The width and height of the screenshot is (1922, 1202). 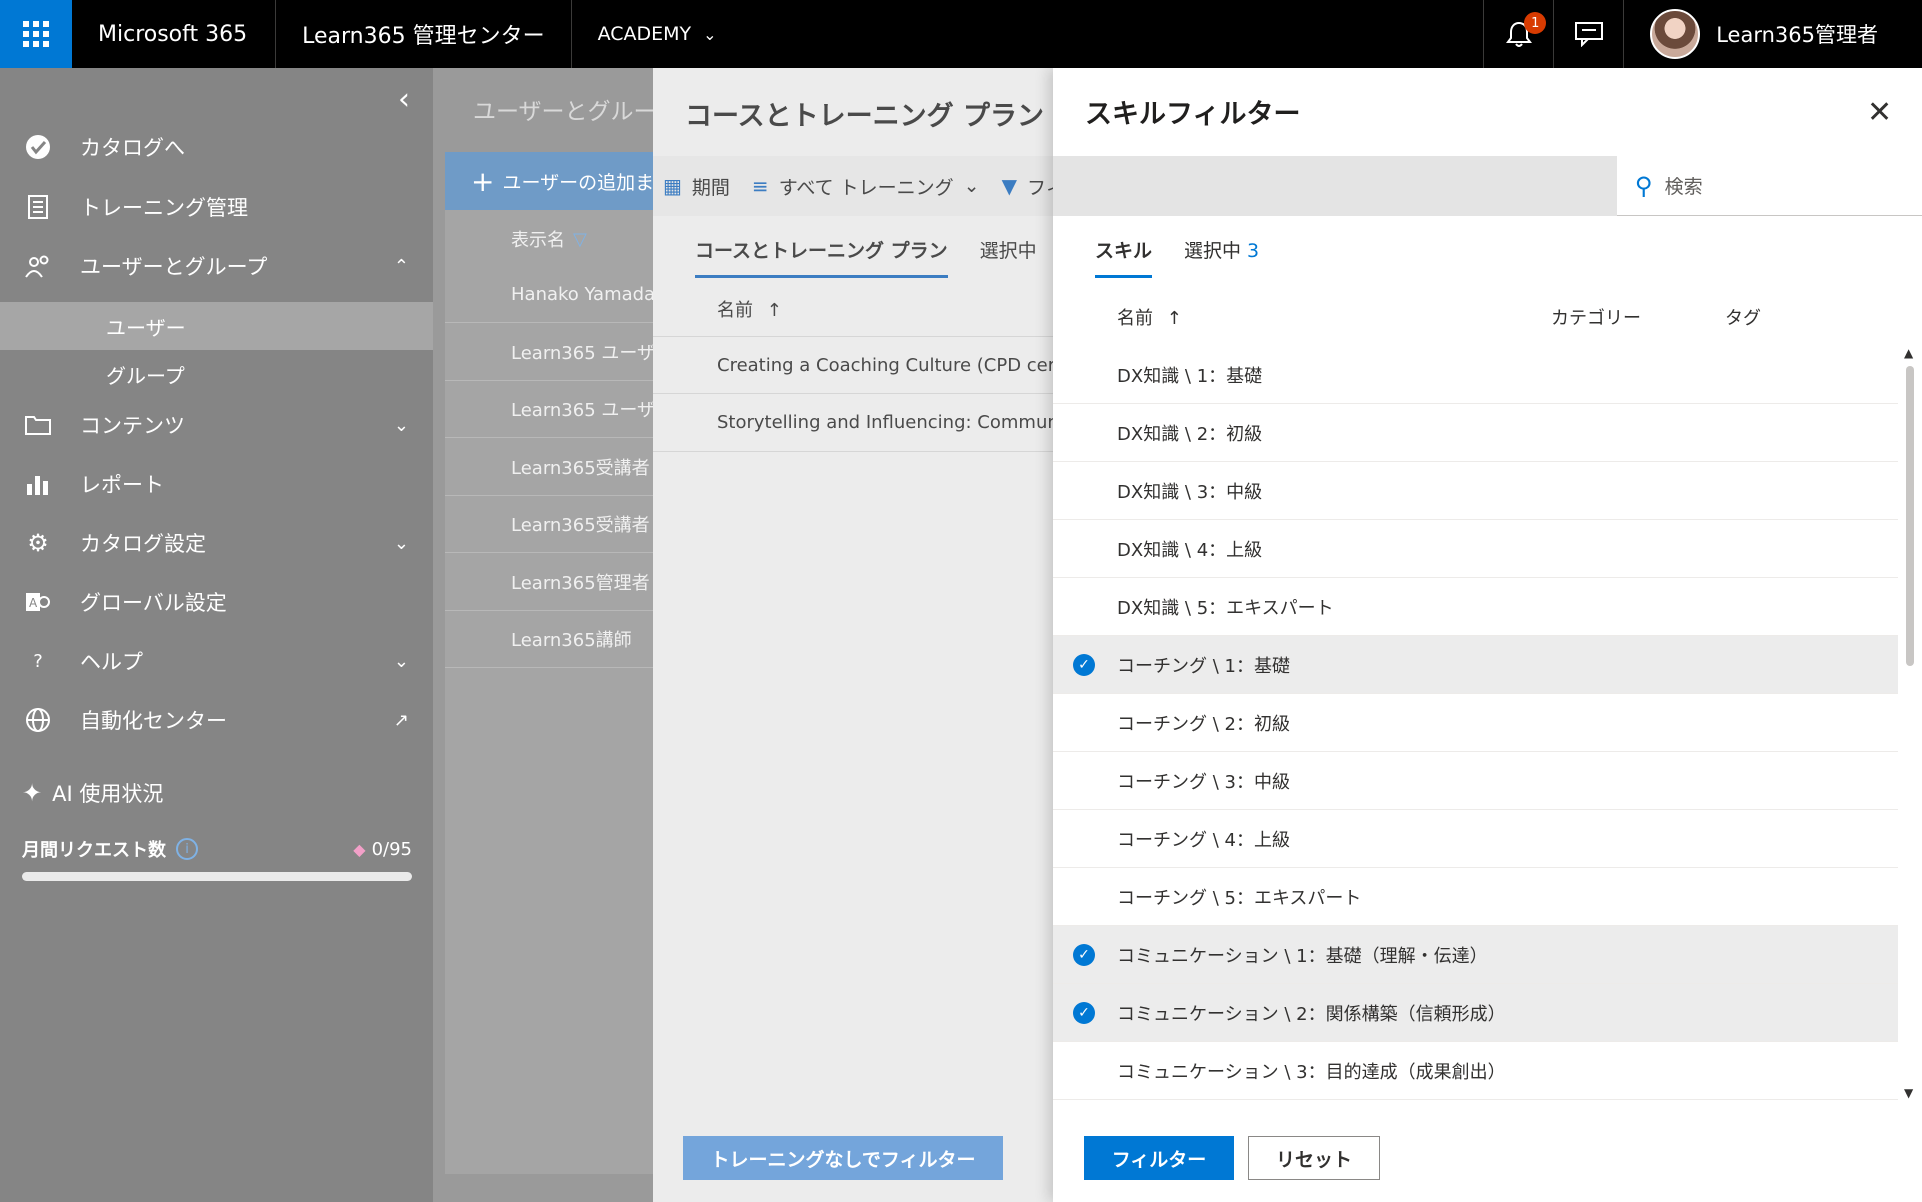 I want to click on category-column-header: カテゴリー, so click(x=1596, y=317).